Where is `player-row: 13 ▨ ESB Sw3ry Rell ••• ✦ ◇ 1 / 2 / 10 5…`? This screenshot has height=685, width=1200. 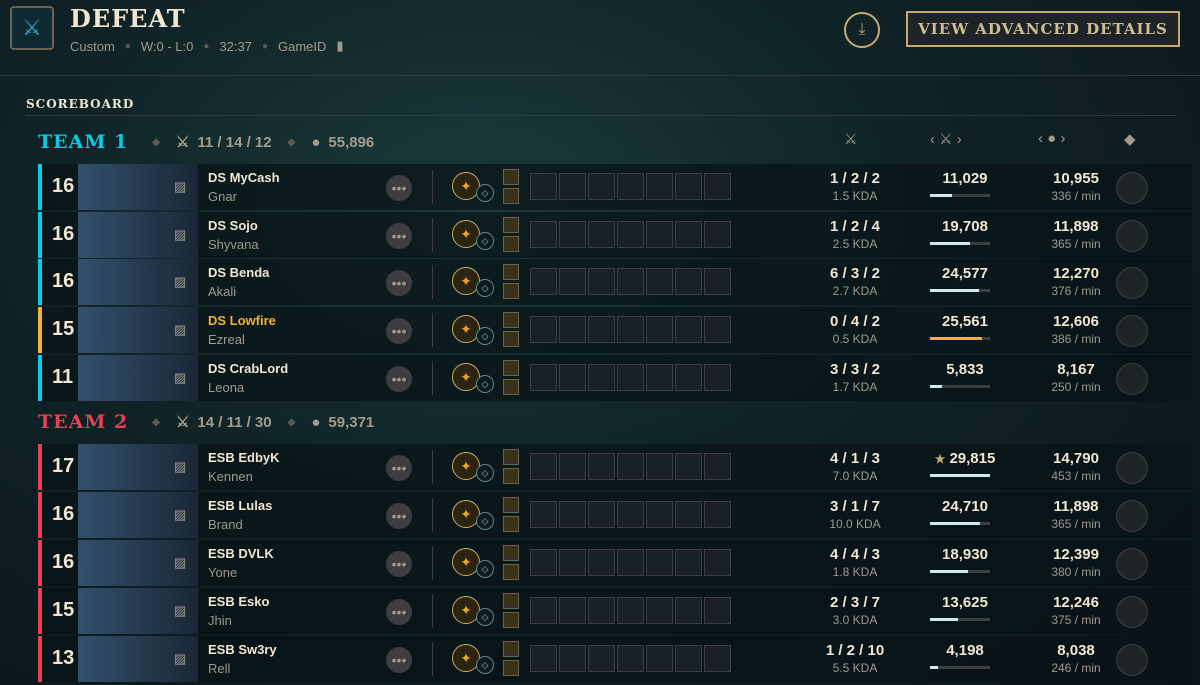 player-row: 13 ▨ ESB Sw3ry Rell ••• ✦ ◇ 1 / 2 / 10 5… is located at coordinates (615, 659).